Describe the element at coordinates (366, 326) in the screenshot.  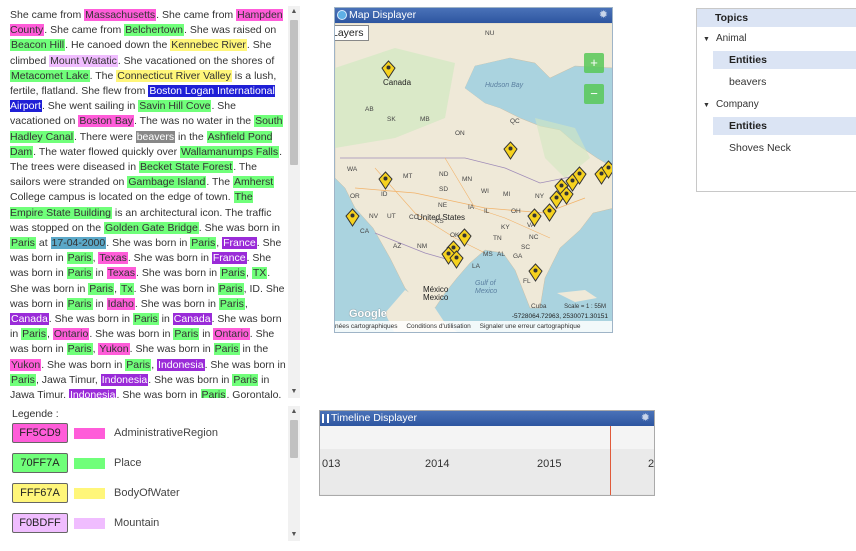
I see `attribution-data-link: nées cartographiques` at that location.